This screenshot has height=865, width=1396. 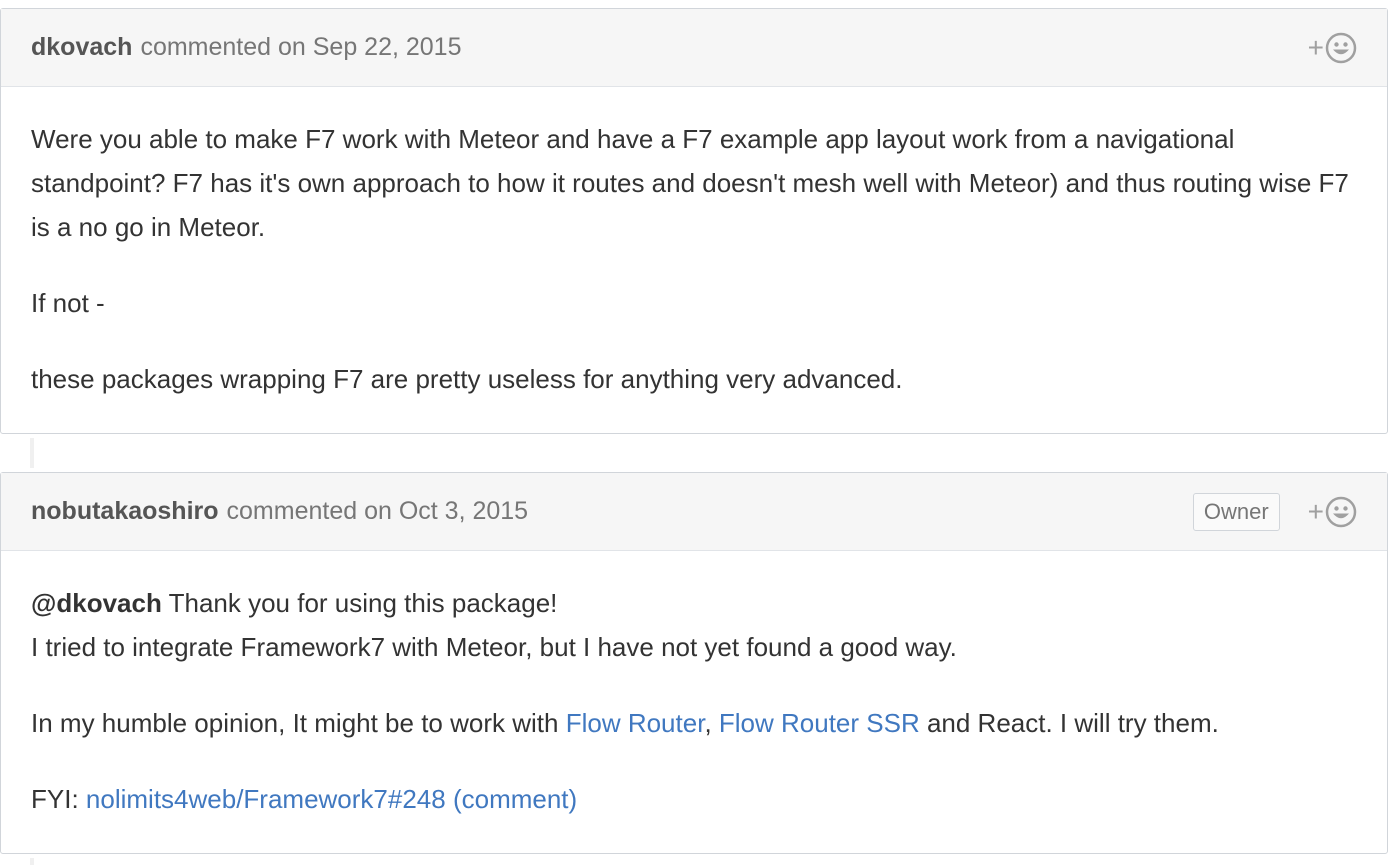 I want to click on comment-meta: commented on Sep 22, 2015, so click(x=300, y=47).